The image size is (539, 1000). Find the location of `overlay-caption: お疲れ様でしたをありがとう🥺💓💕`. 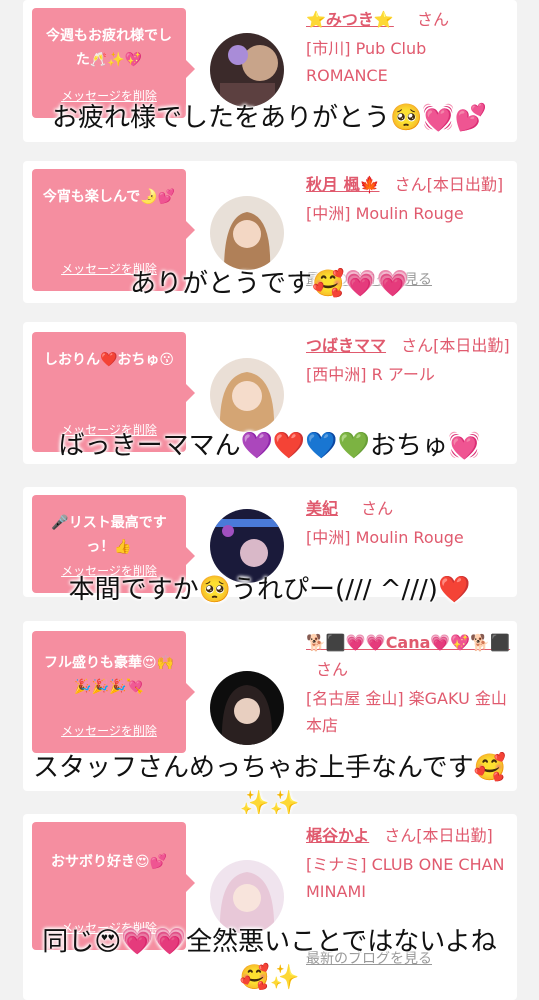

overlay-caption: お疲れ様でしたをありがとう🥺💓💕 is located at coordinates (269, 118).